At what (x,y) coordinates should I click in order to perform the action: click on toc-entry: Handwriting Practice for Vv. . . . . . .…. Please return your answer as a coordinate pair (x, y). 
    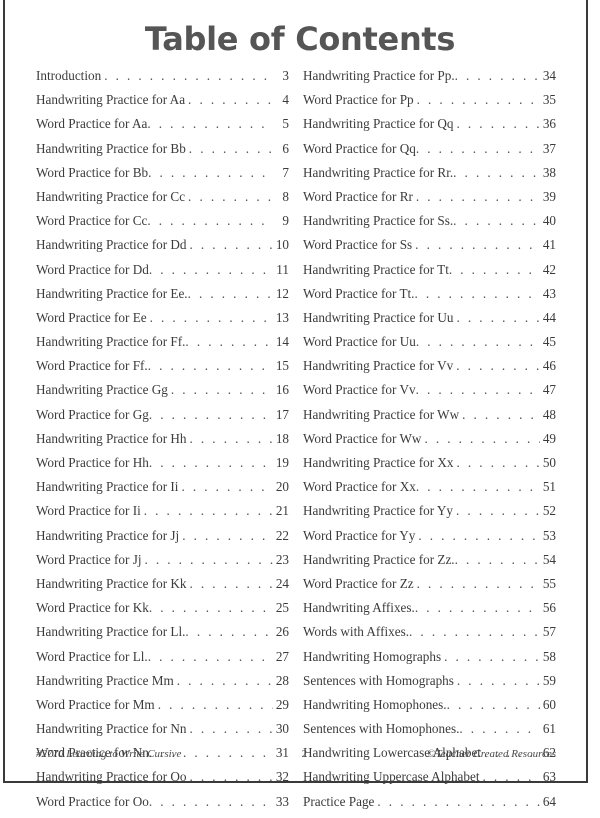
    Looking at the image, I should click on (429, 370).